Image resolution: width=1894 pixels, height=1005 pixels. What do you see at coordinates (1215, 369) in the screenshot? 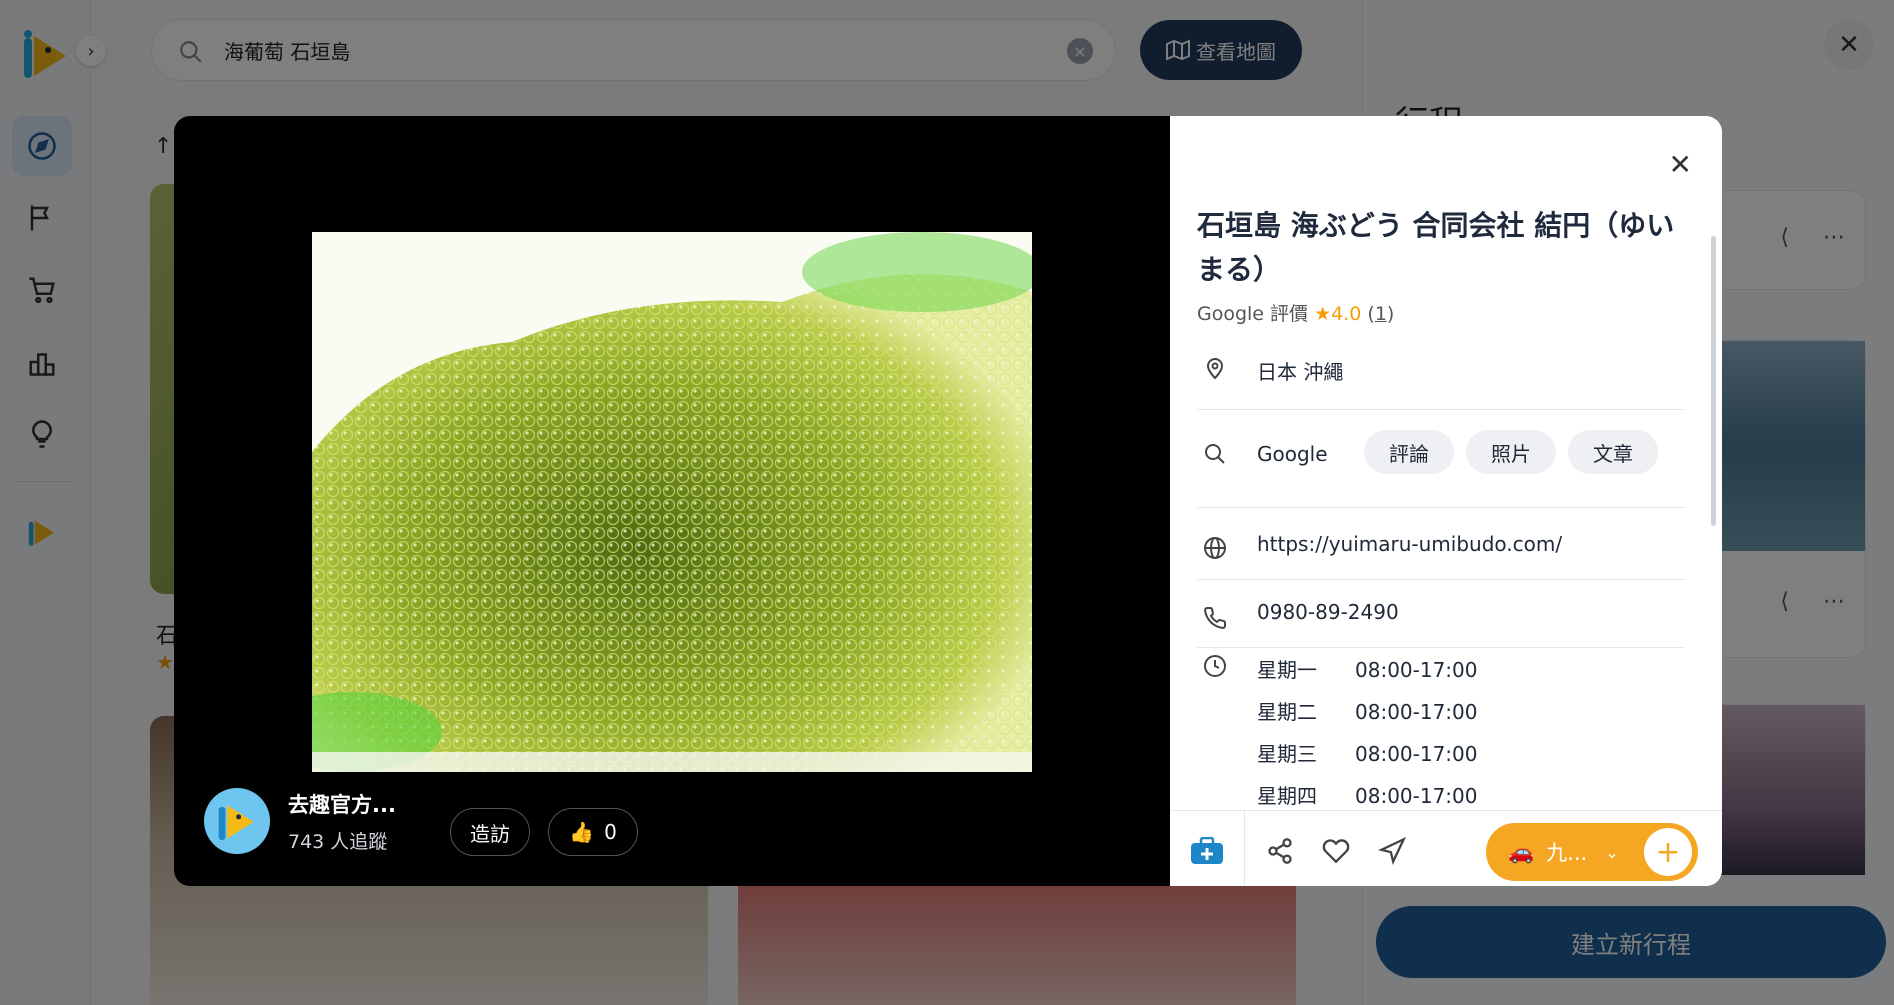
I see `location-pin-icon` at bounding box center [1215, 369].